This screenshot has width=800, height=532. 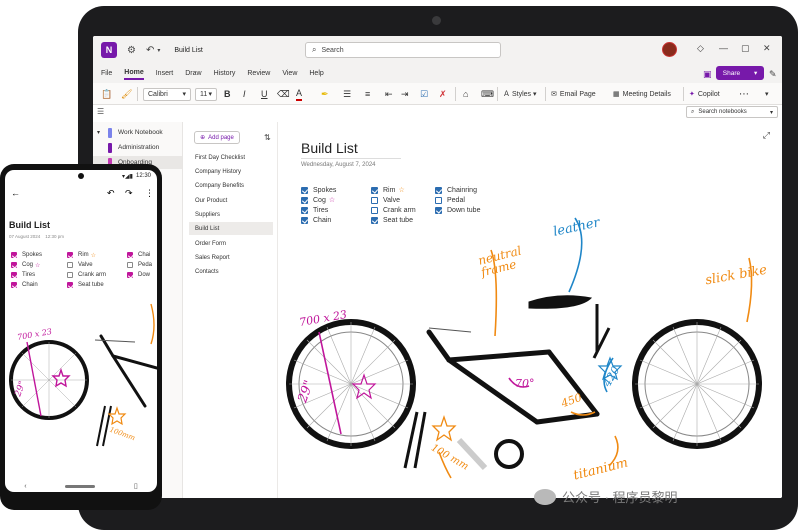 What do you see at coordinates (465, 94) in the screenshot?
I see `tags-icon: ⌂` at bounding box center [465, 94].